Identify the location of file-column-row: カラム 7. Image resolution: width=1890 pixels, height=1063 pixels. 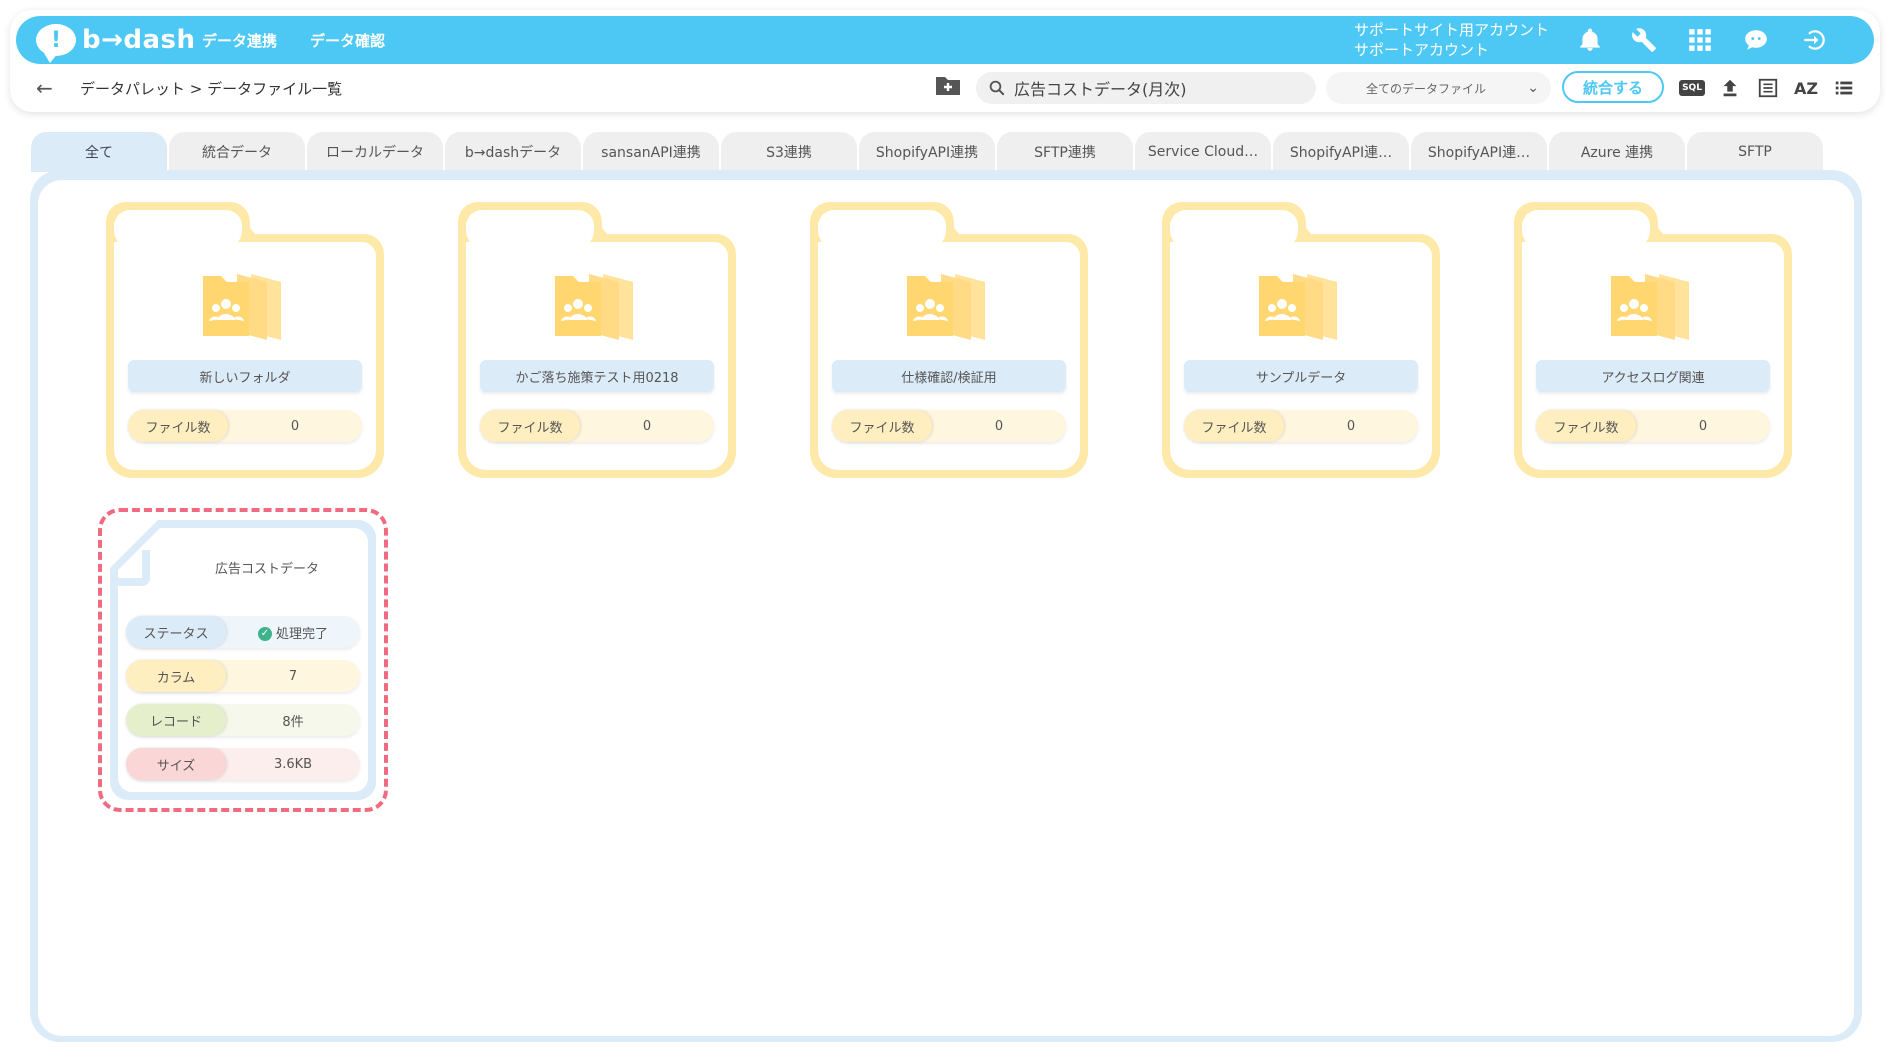
(243, 676).